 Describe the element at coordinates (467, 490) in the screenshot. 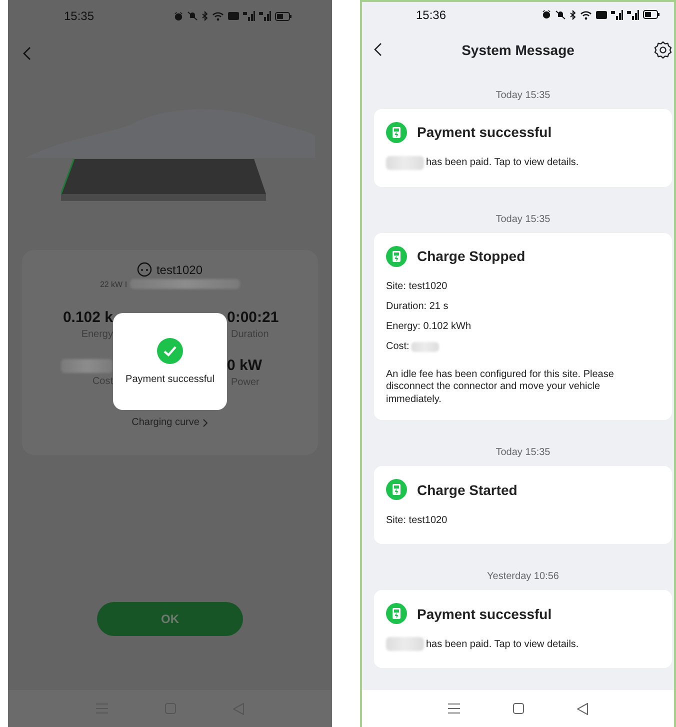

I see `message-title: Charge Started` at that location.